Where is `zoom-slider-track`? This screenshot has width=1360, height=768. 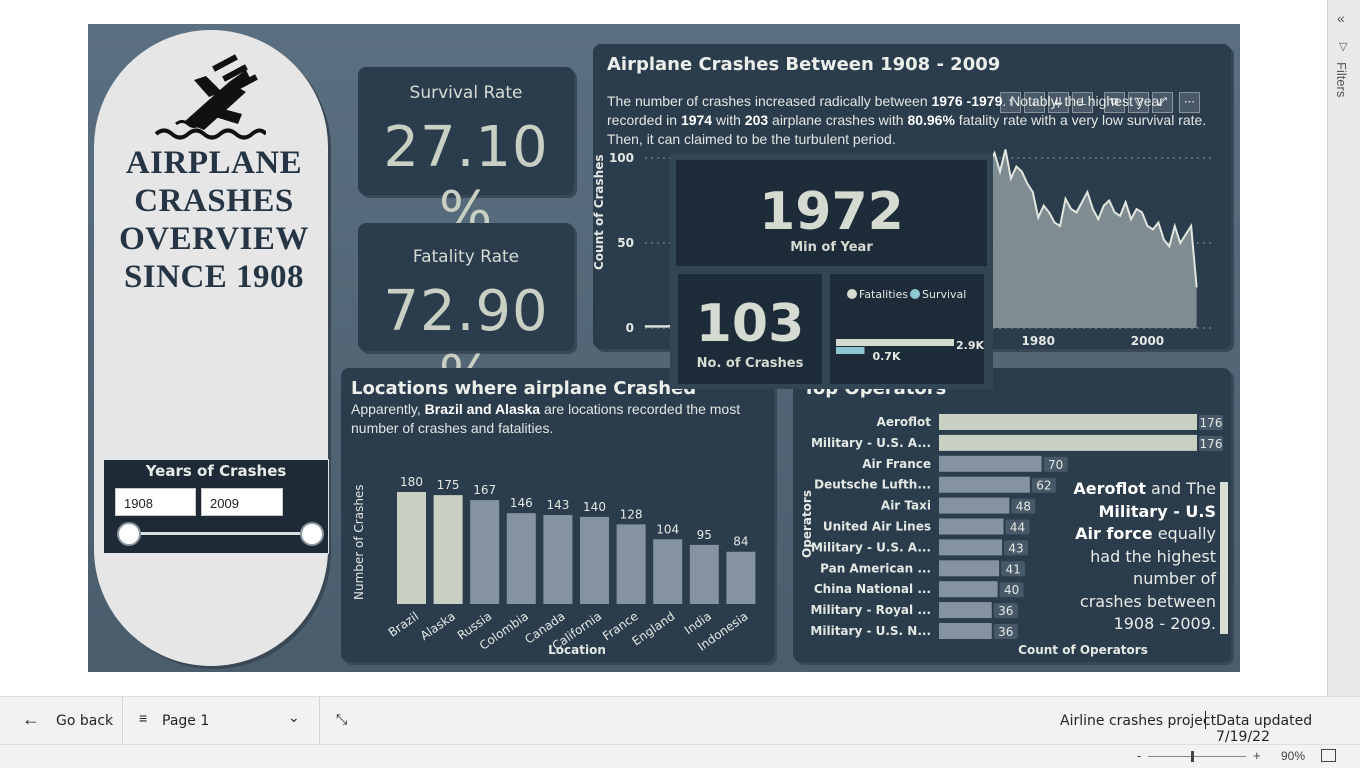 zoom-slider-track is located at coordinates (1197, 756).